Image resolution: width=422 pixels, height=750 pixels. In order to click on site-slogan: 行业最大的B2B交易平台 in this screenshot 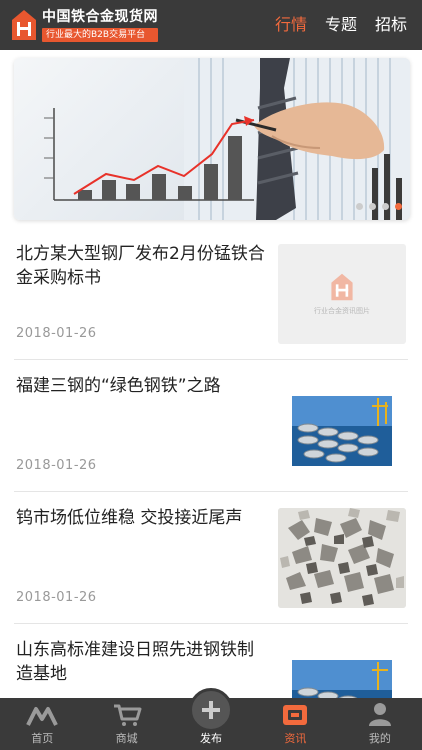, I will do `click(100, 34)`.